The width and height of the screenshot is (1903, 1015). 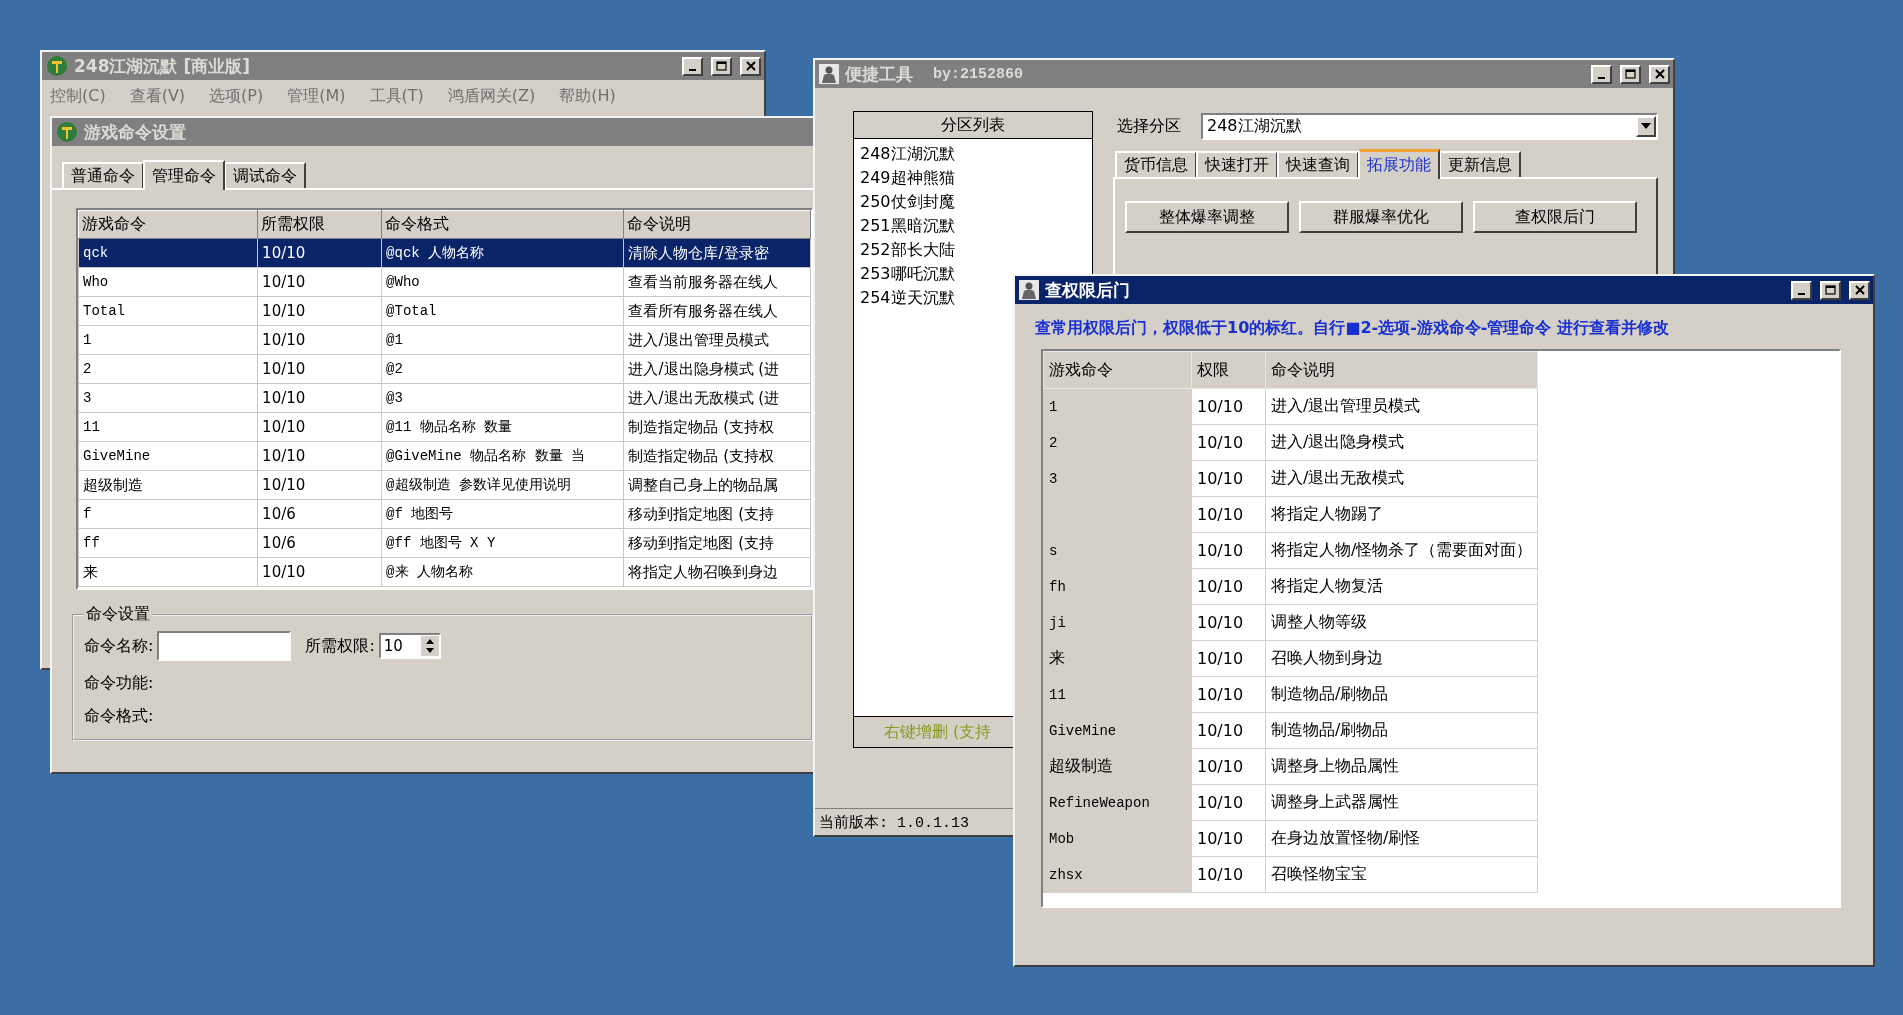 What do you see at coordinates (1117, 838) in the screenshot?
I see `table-cell: Mob` at bounding box center [1117, 838].